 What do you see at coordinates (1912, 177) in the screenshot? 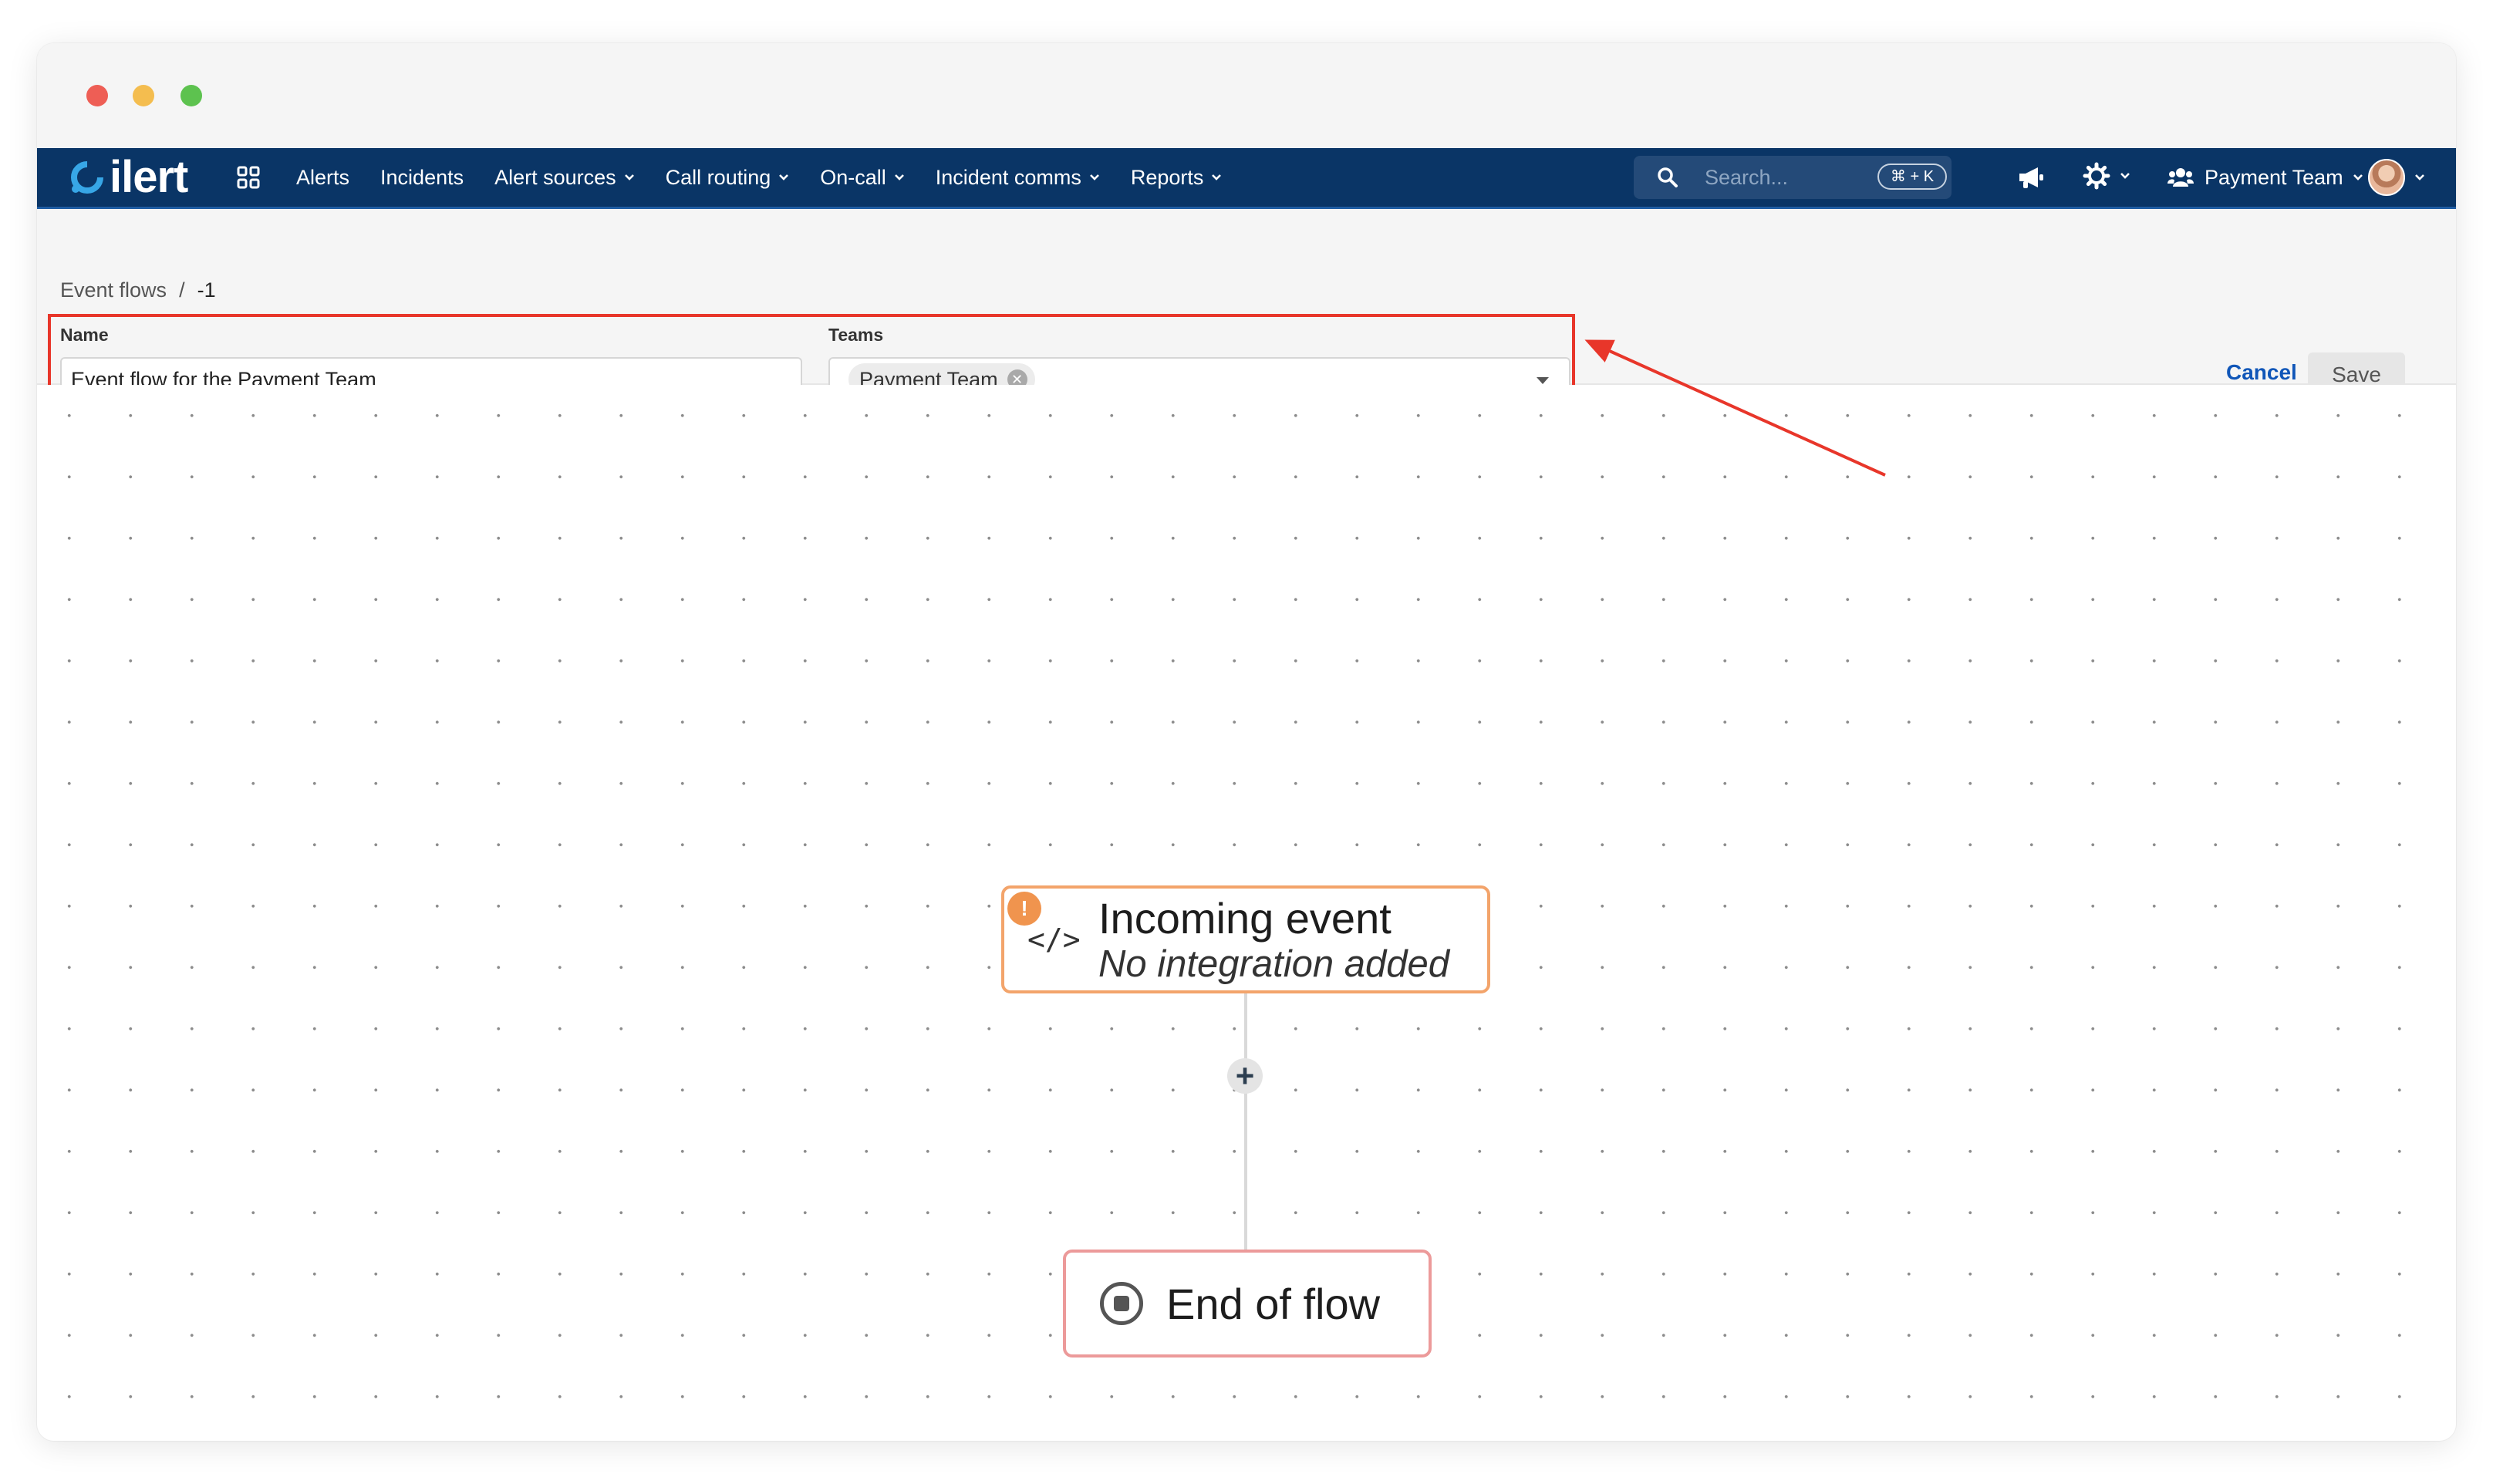
I see `search-shortcut-badge: ⌘ + K` at bounding box center [1912, 177].